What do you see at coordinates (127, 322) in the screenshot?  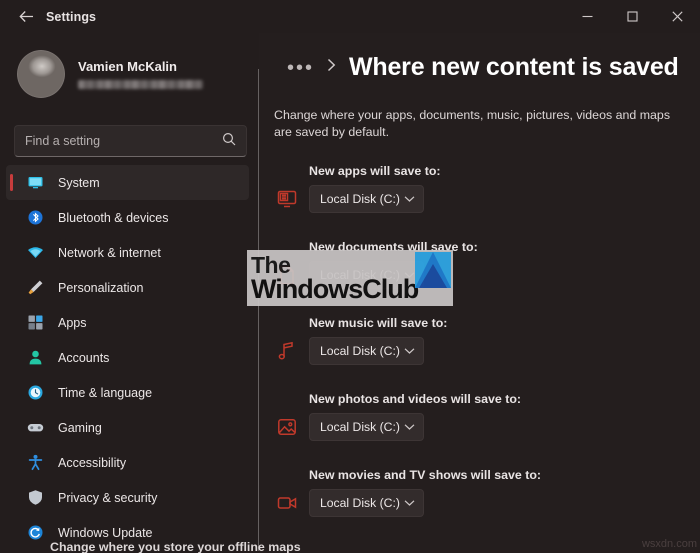 I see `sidebar-item-apps: Apps` at bounding box center [127, 322].